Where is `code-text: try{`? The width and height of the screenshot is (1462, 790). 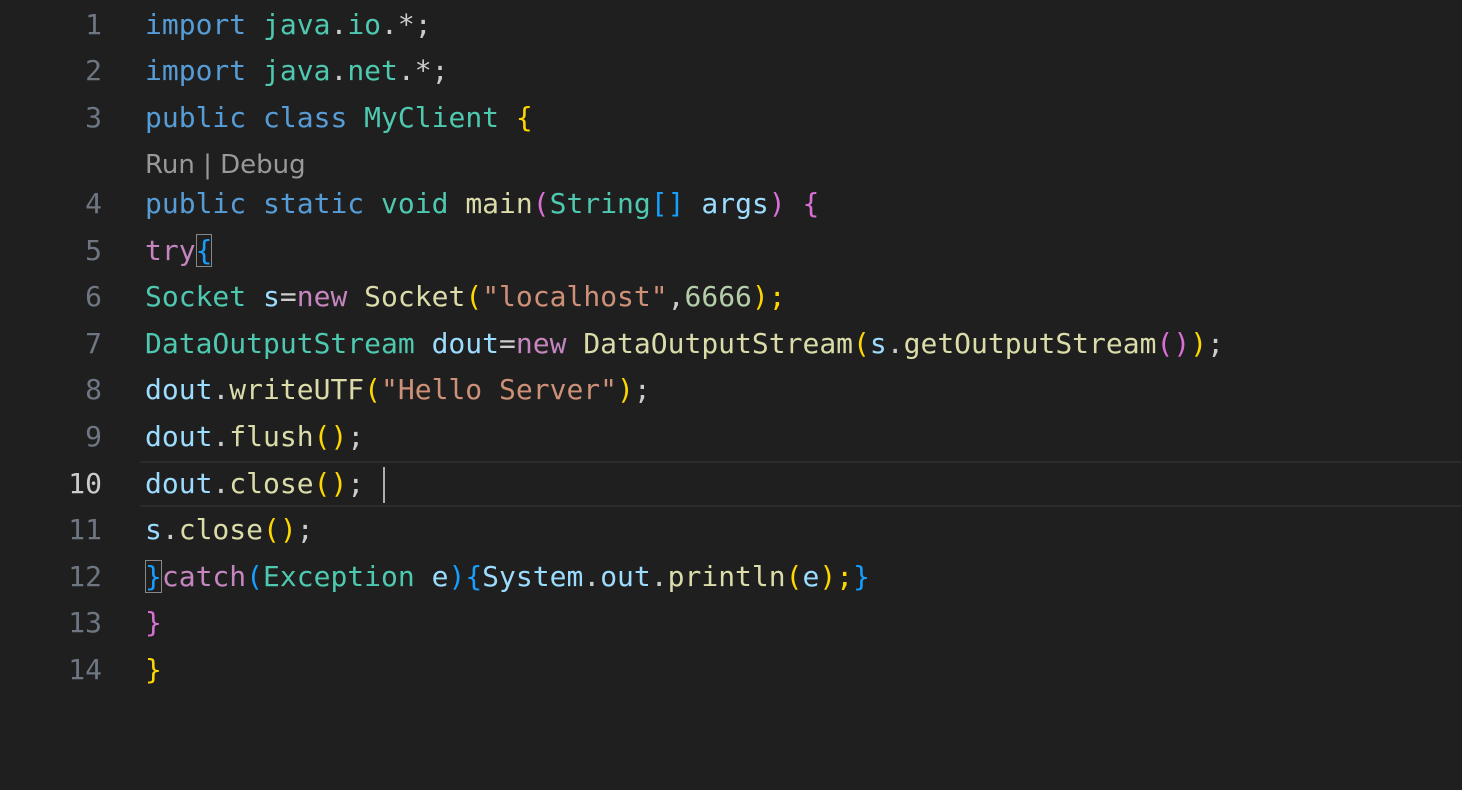
code-text: try{ is located at coordinates (179, 251).